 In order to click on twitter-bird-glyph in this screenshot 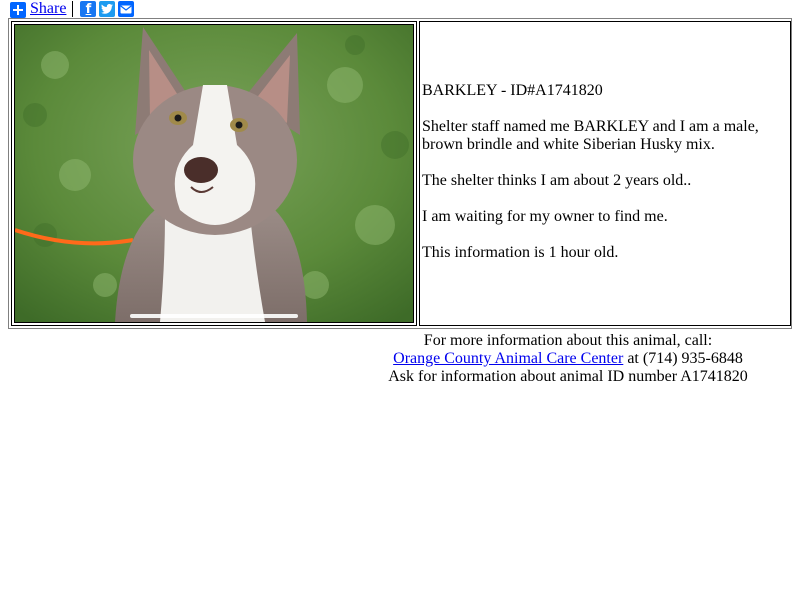, I will do `click(107, 9)`.